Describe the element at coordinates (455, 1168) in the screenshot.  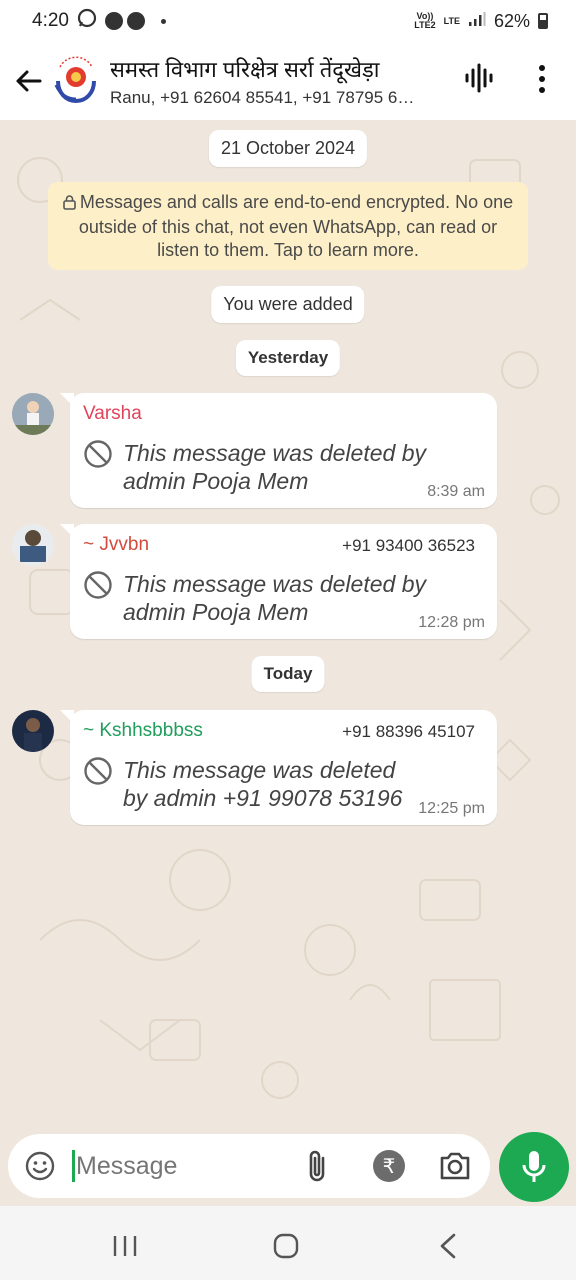
I see `camera-icon` at that location.